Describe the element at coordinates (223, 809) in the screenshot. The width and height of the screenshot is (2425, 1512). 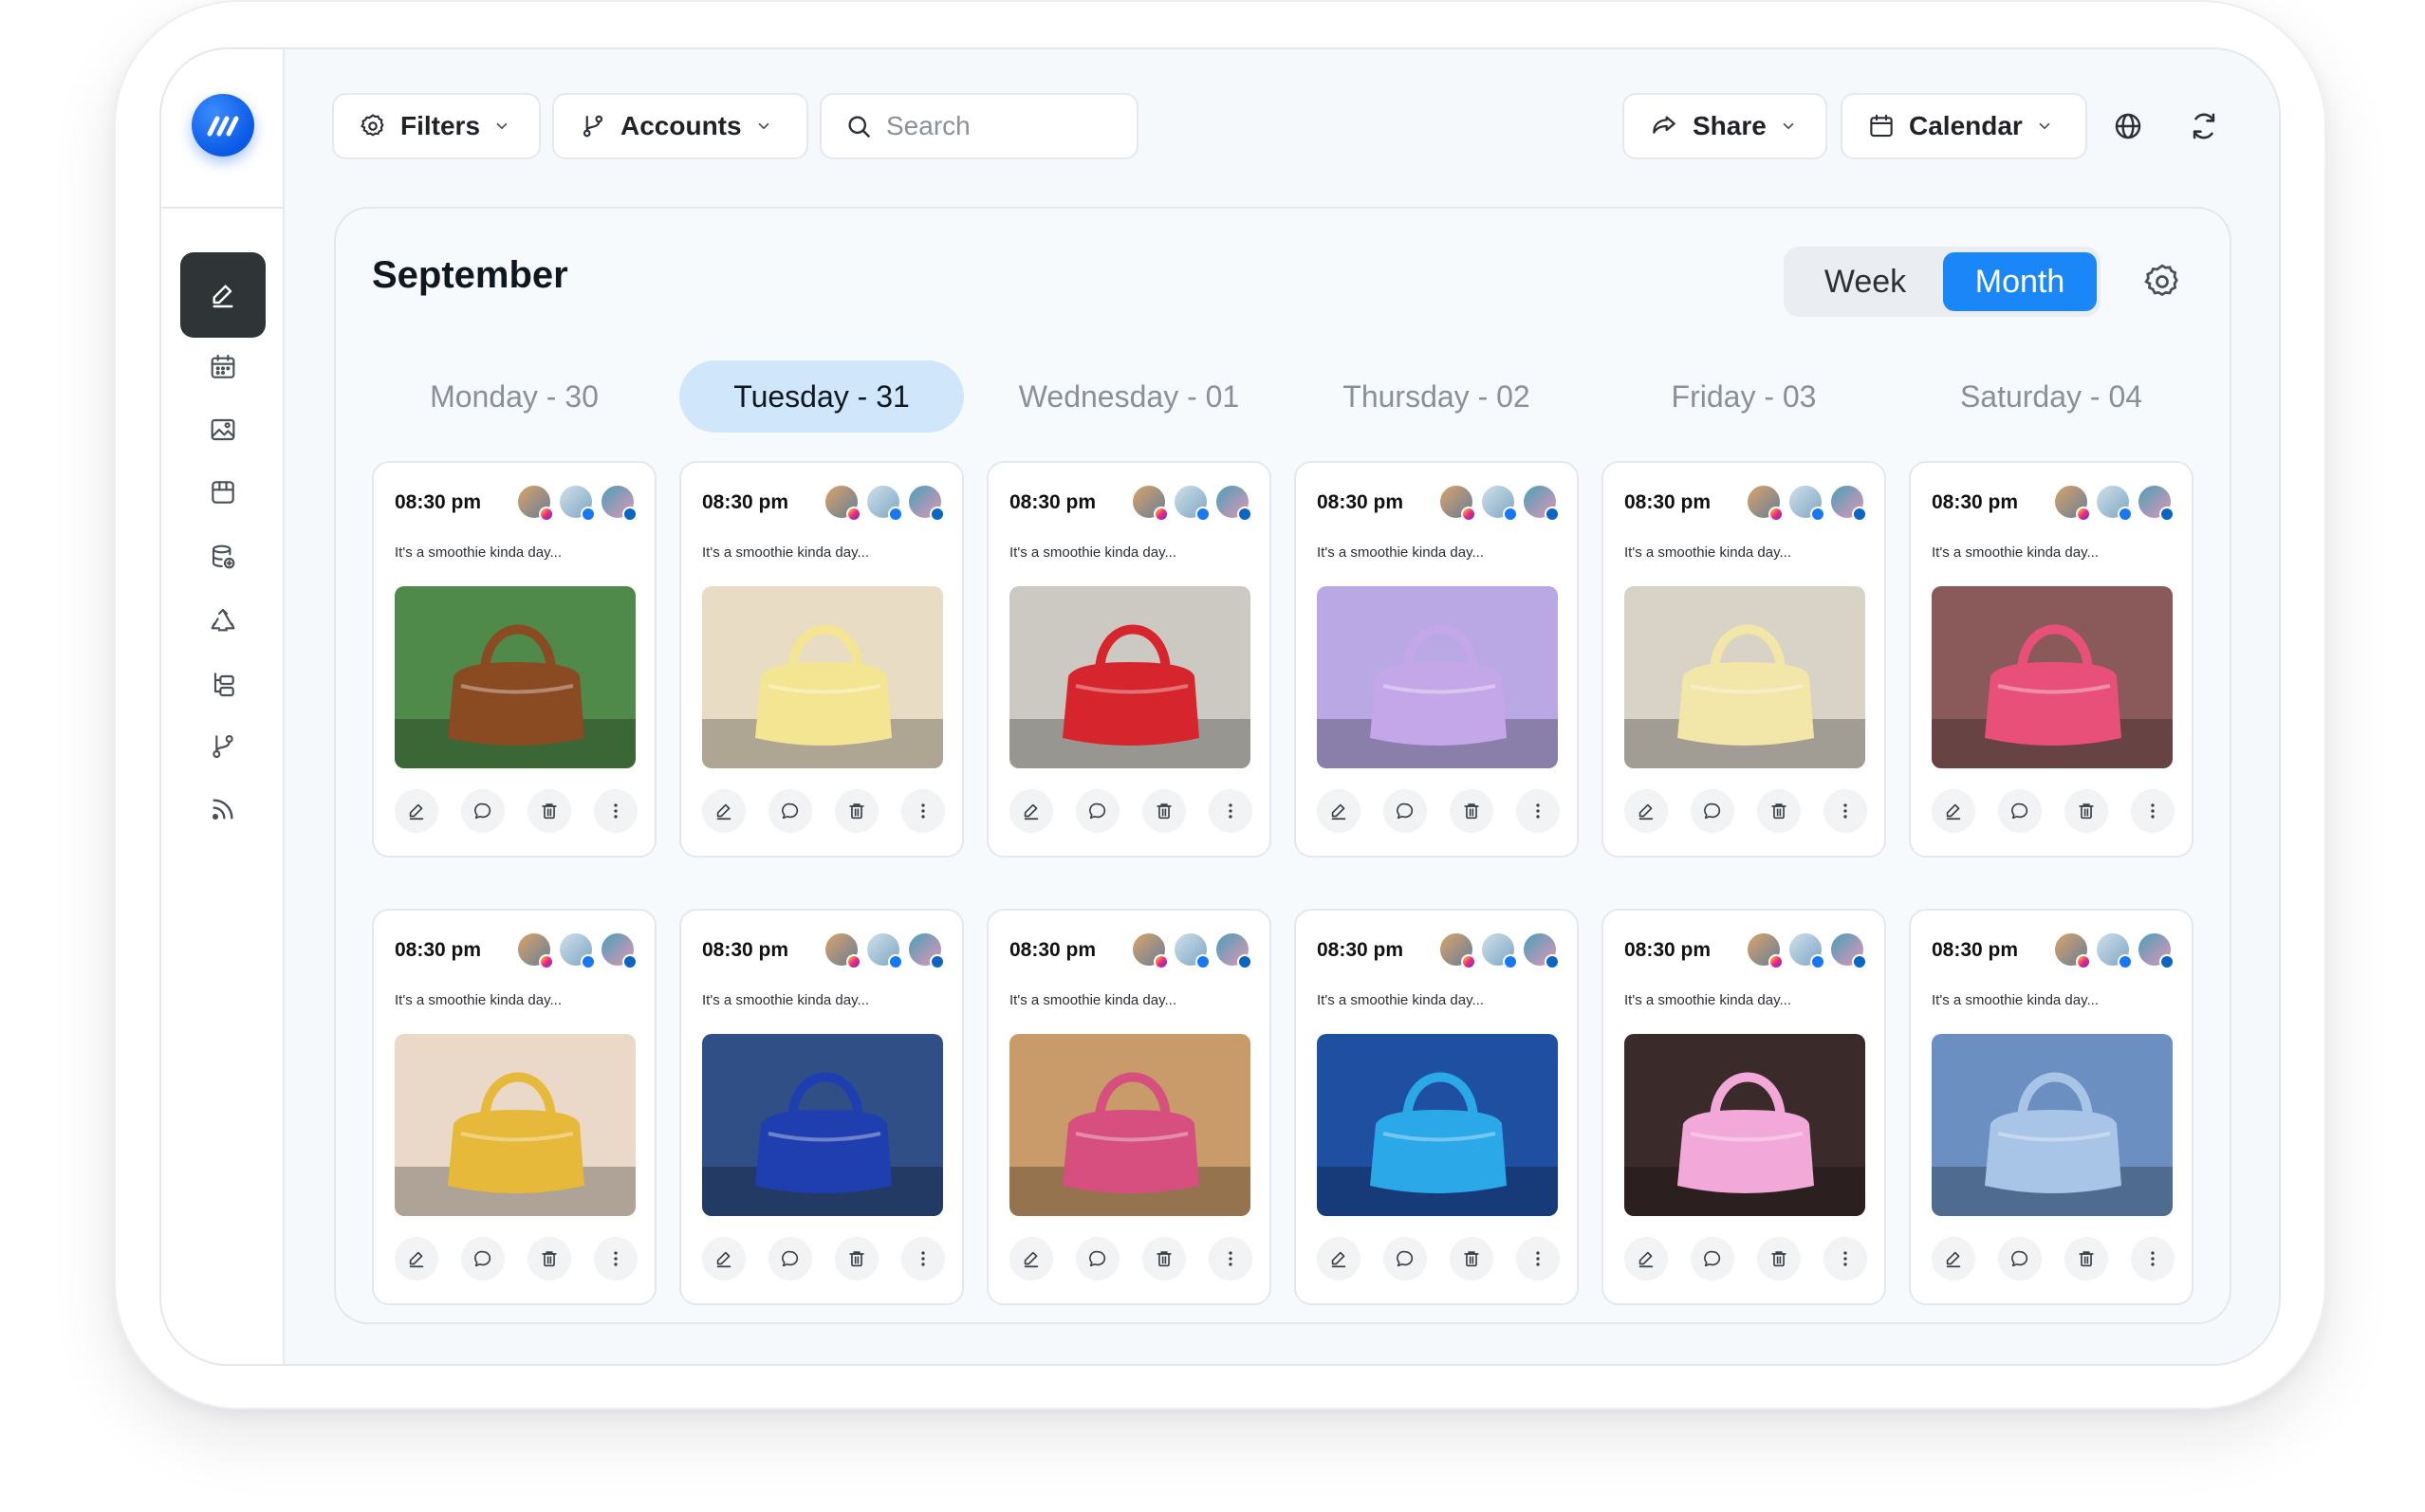
I see `sidebar-item-feeds` at that location.